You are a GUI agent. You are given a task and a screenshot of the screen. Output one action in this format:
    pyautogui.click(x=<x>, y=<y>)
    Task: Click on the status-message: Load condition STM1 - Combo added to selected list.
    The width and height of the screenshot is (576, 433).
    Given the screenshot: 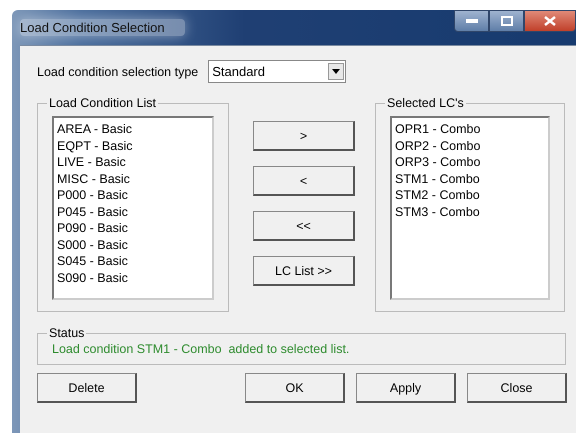 What is the action you would take?
    pyautogui.click(x=201, y=349)
    